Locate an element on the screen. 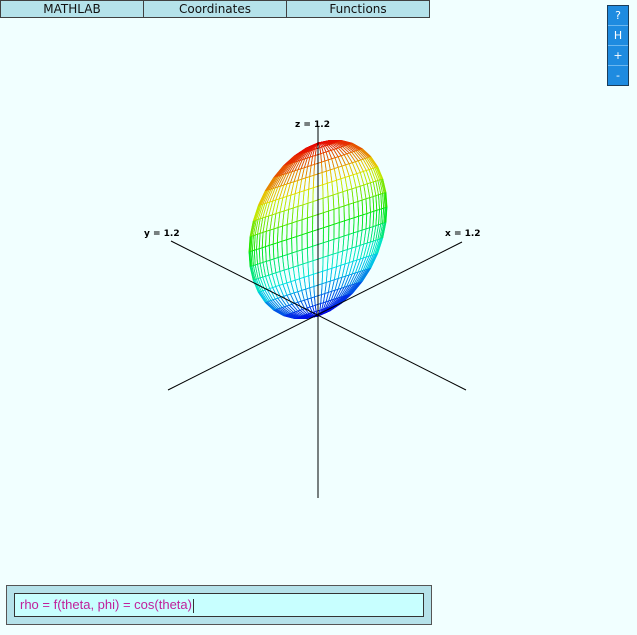  z-axis-label: z = 1.2 is located at coordinates (312, 125).